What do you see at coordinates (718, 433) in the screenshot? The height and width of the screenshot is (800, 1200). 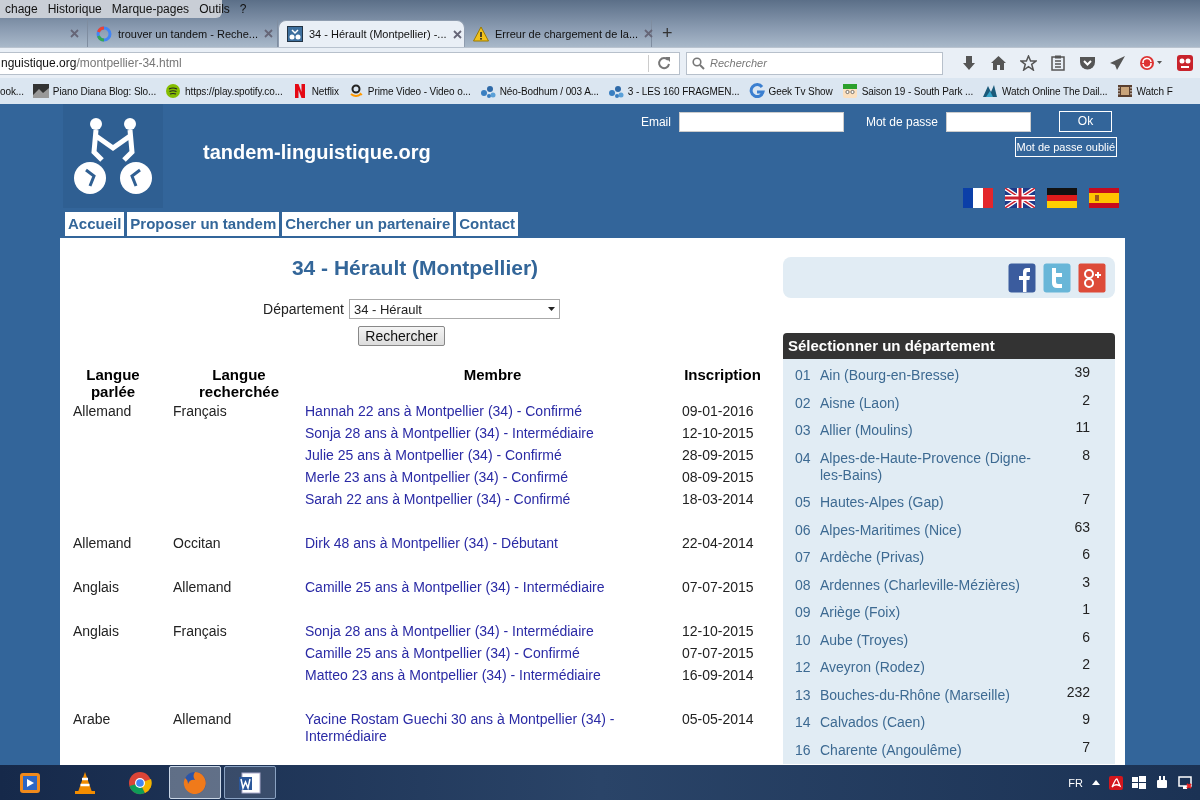 I see `table-cell-text: 12-10-2015` at bounding box center [718, 433].